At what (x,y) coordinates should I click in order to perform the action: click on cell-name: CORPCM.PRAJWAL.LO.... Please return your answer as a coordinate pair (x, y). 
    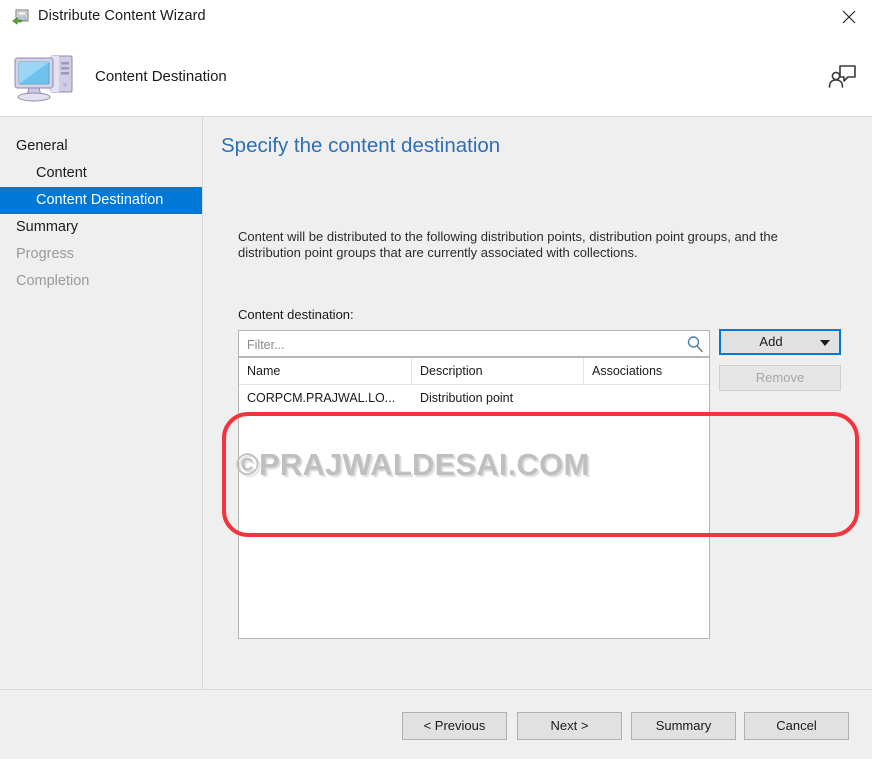
    Looking at the image, I should click on (321, 398).